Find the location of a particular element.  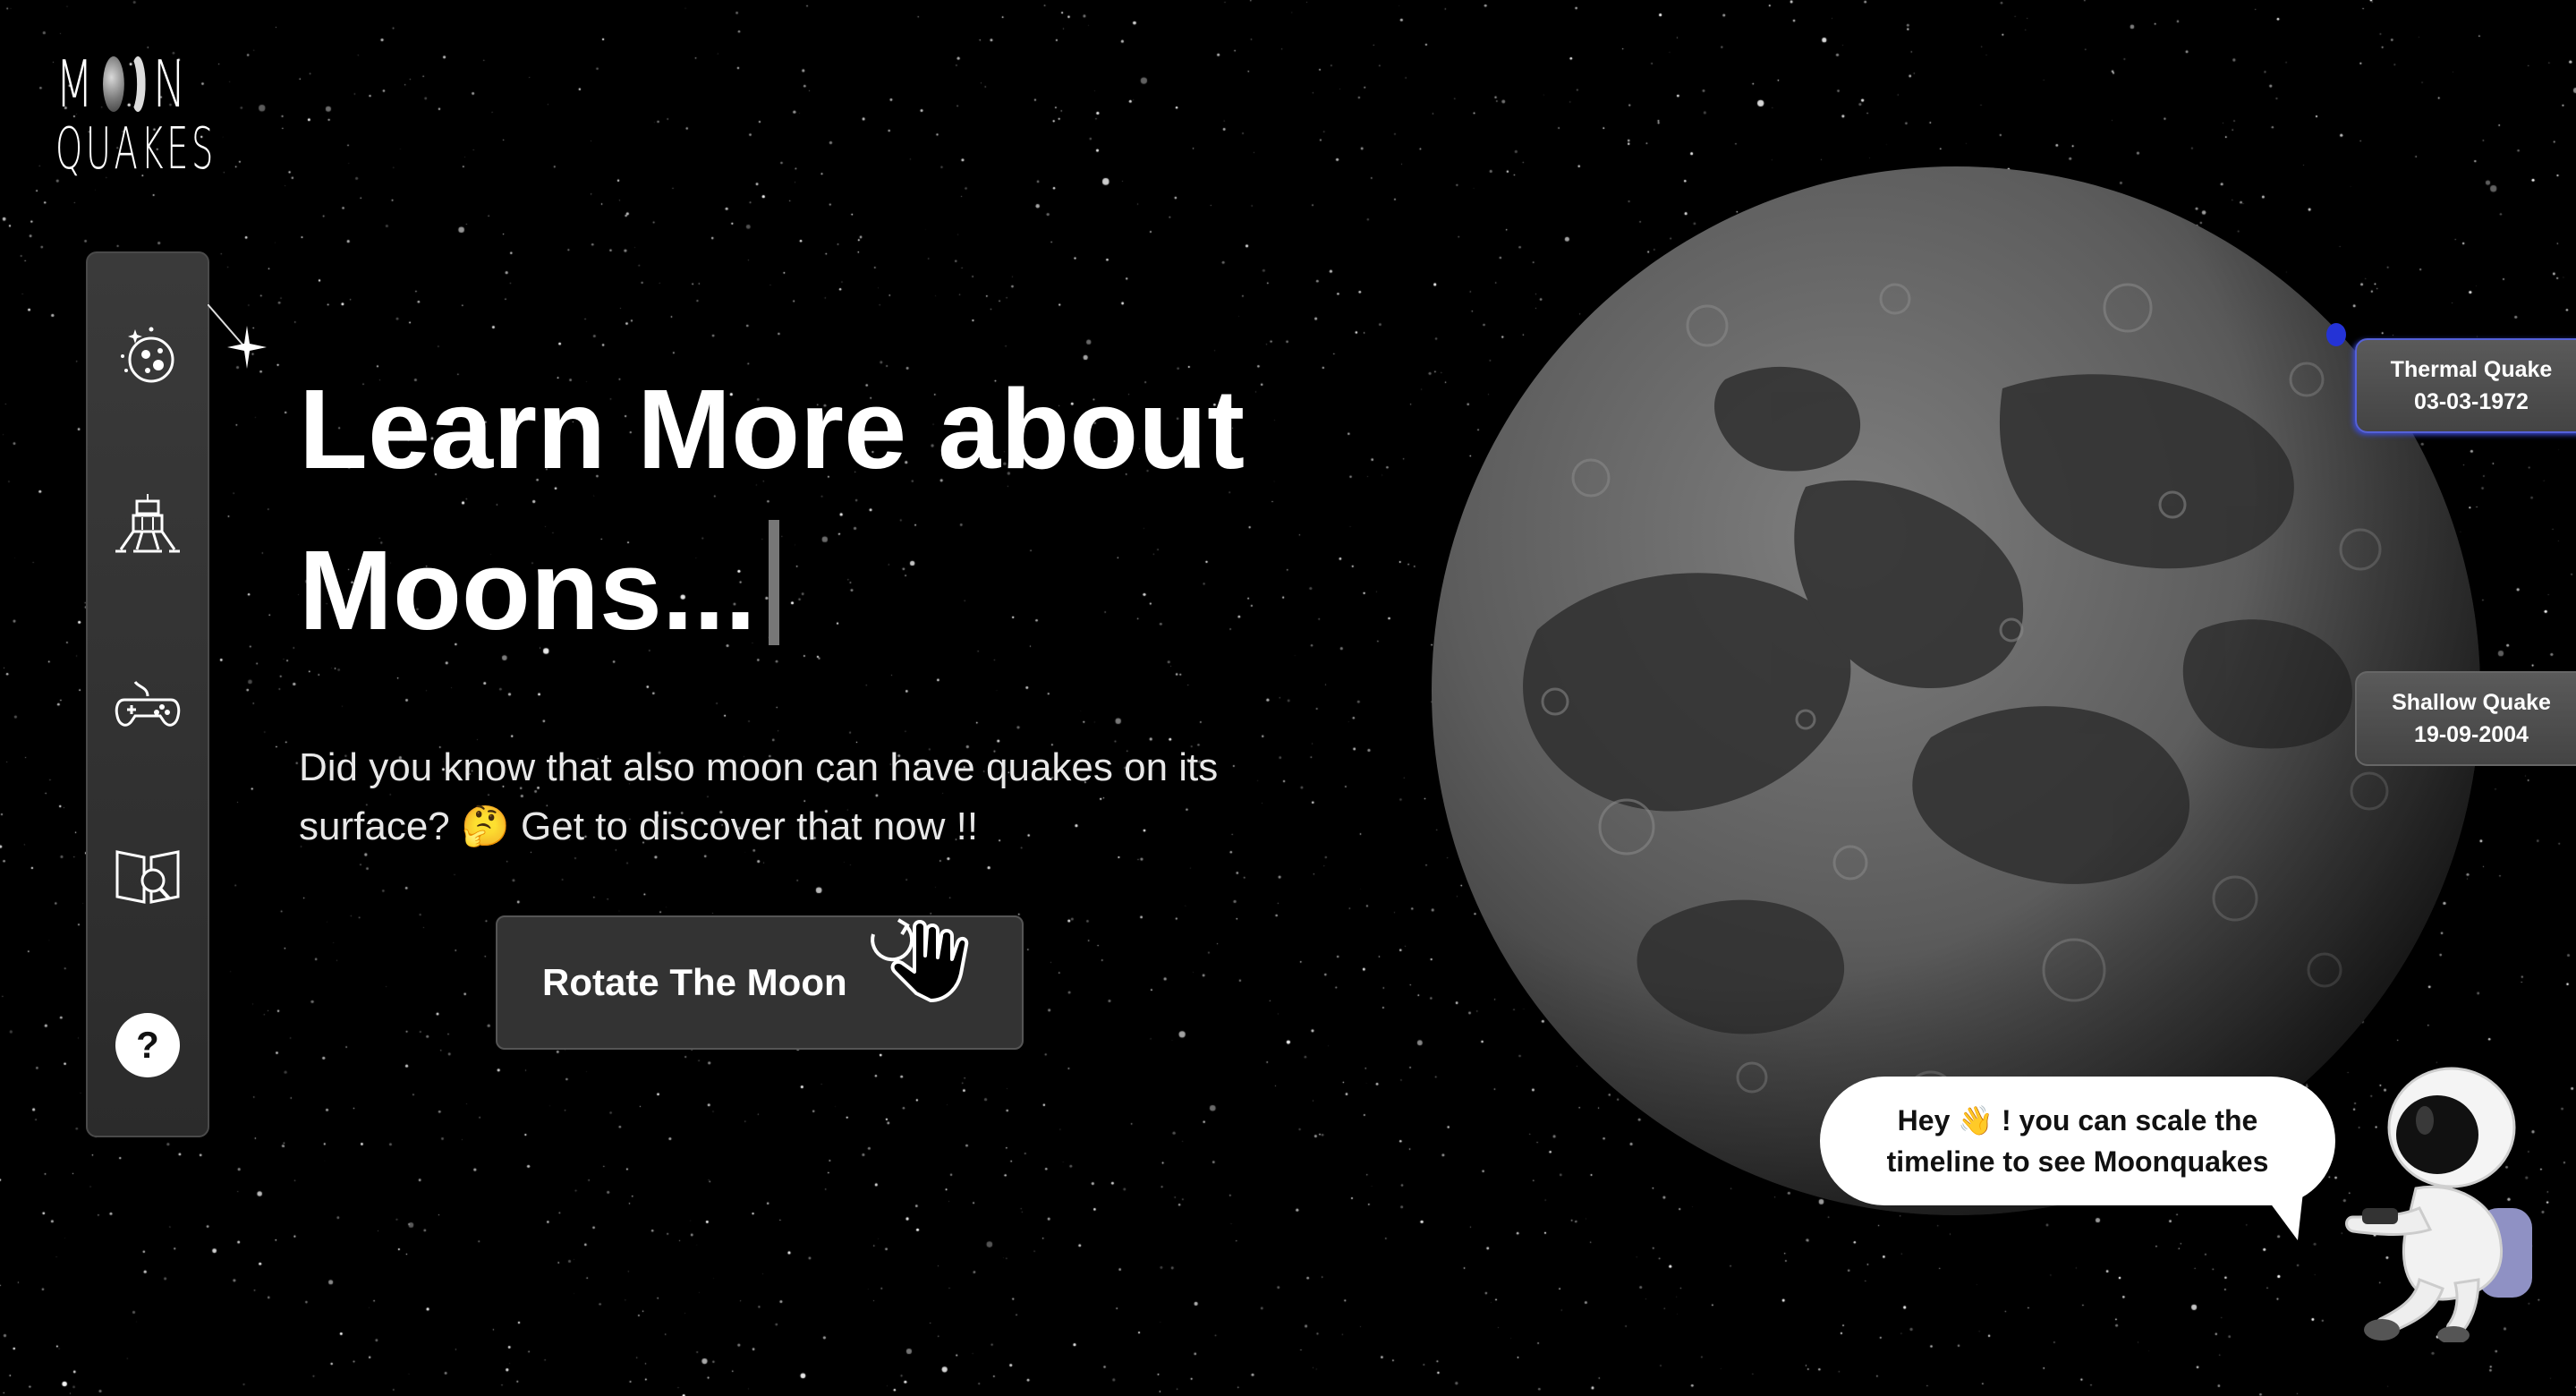

help-icon: ? is located at coordinates (147, 1045).